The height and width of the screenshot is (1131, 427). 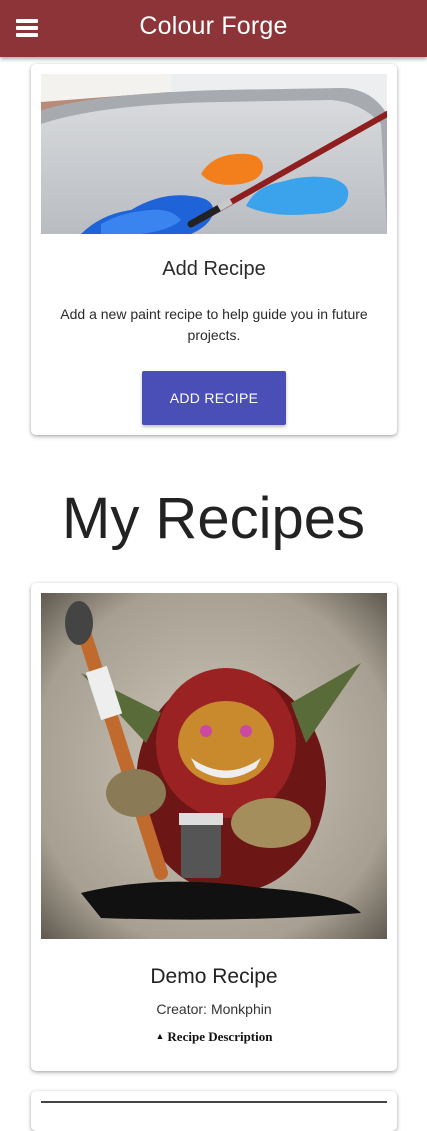 What do you see at coordinates (160, 1036) in the screenshot?
I see `caret-up-icon: ▲` at bounding box center [160, 1036].